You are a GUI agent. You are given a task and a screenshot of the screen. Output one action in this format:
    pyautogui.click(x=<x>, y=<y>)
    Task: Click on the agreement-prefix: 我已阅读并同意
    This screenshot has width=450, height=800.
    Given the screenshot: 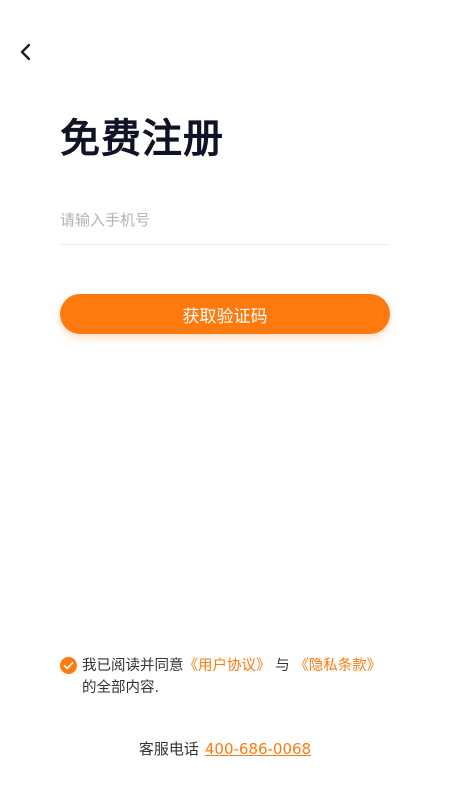 What is the action you would take?
    pyautogui.click(x=133, y=666)
    